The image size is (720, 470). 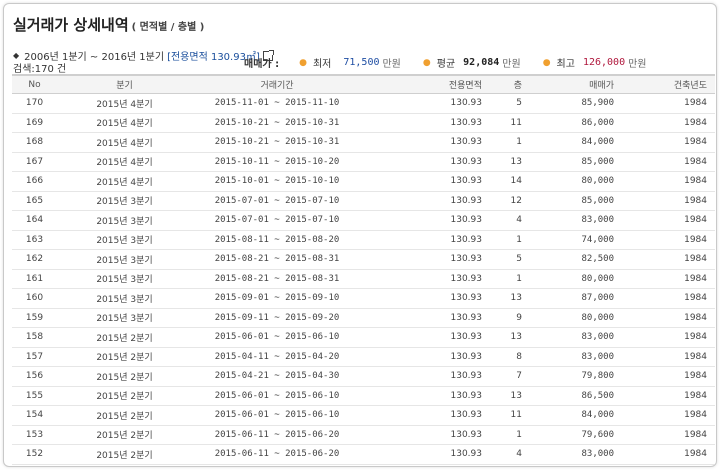 I want to click on cell-price: 74,000, so click(x=576, y=240).